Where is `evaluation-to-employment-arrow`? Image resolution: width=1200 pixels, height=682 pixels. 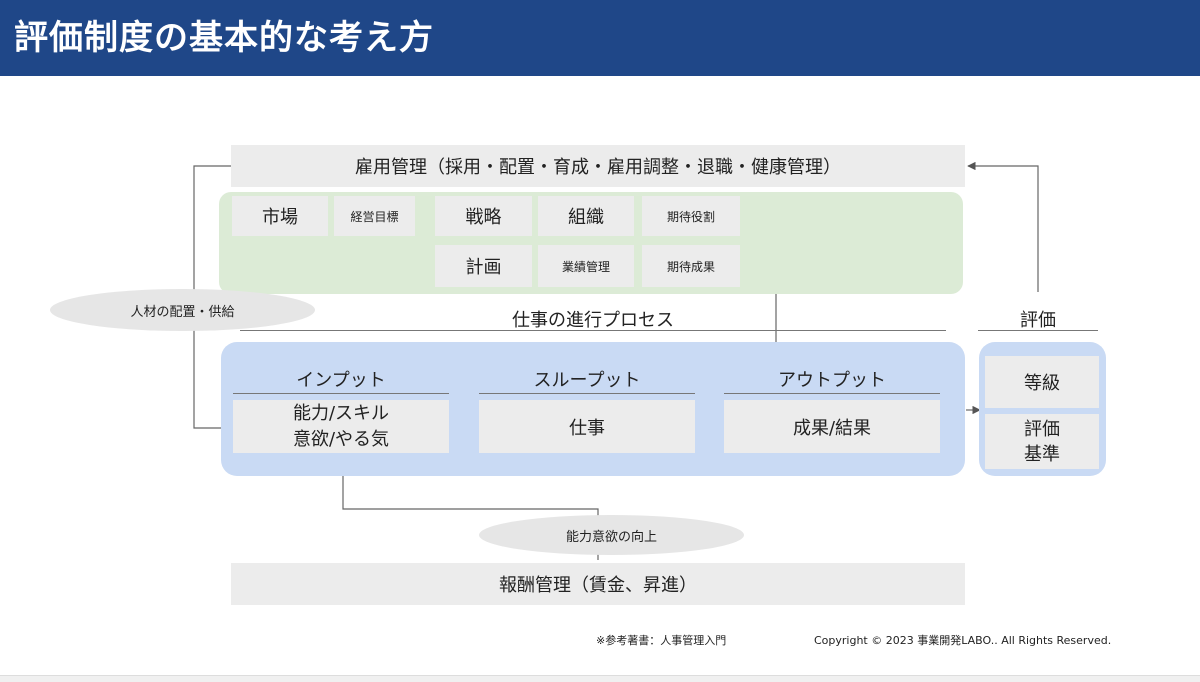
evaluation-to-employment-arrow is located at coordinates (1003, 226).